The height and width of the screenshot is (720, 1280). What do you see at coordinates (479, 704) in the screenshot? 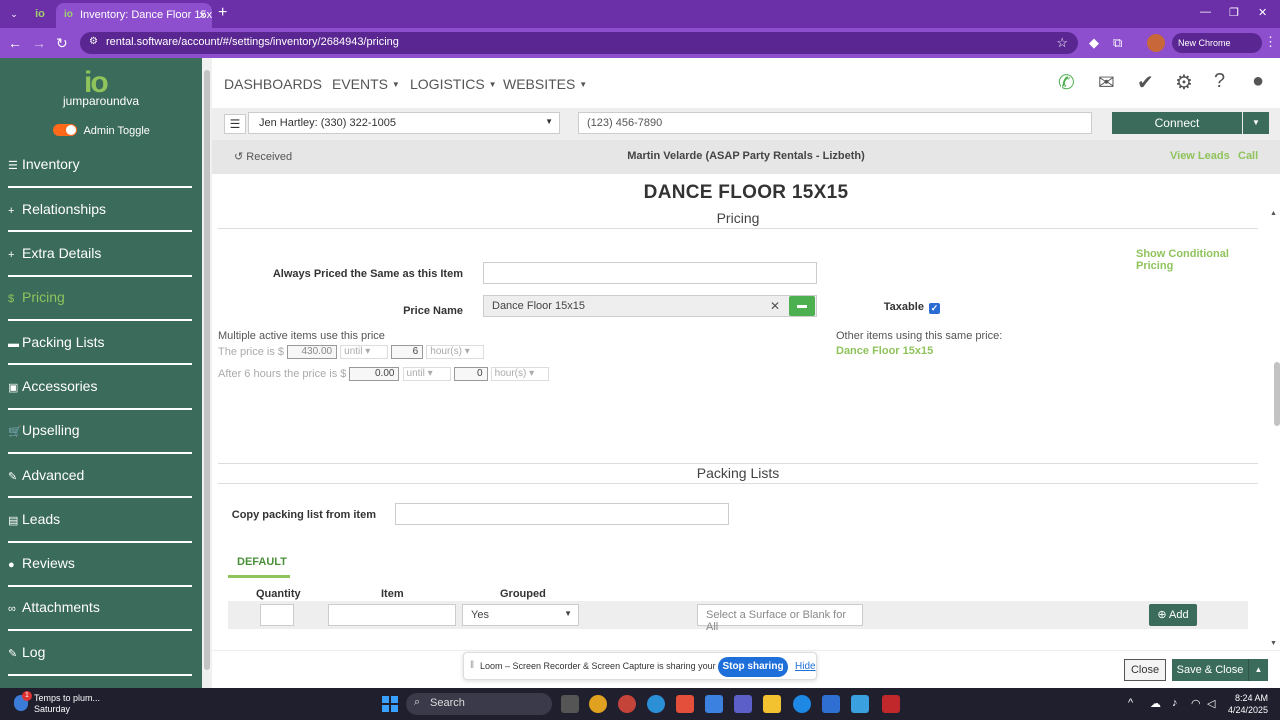
I see `taskbar-search: ⌕ Search` at bounding box center [479, 704].